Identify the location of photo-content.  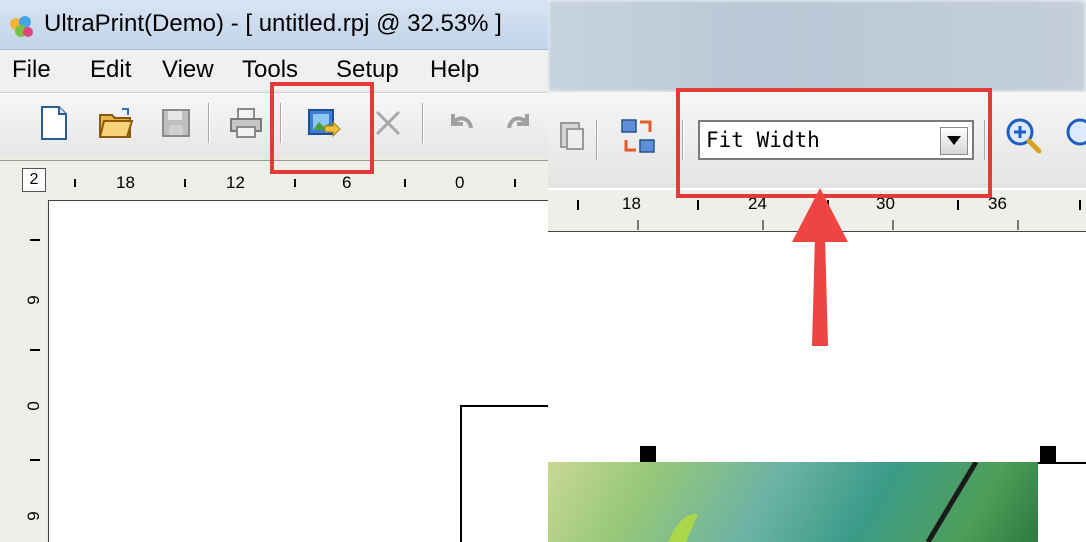
(823, 501).